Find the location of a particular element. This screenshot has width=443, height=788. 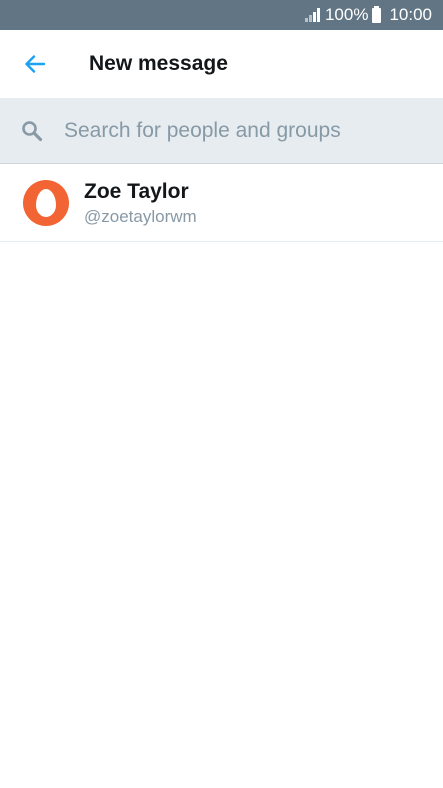

list-item: Zoe Taylor @zoetaylorwm is located at coordinates (221, 203).